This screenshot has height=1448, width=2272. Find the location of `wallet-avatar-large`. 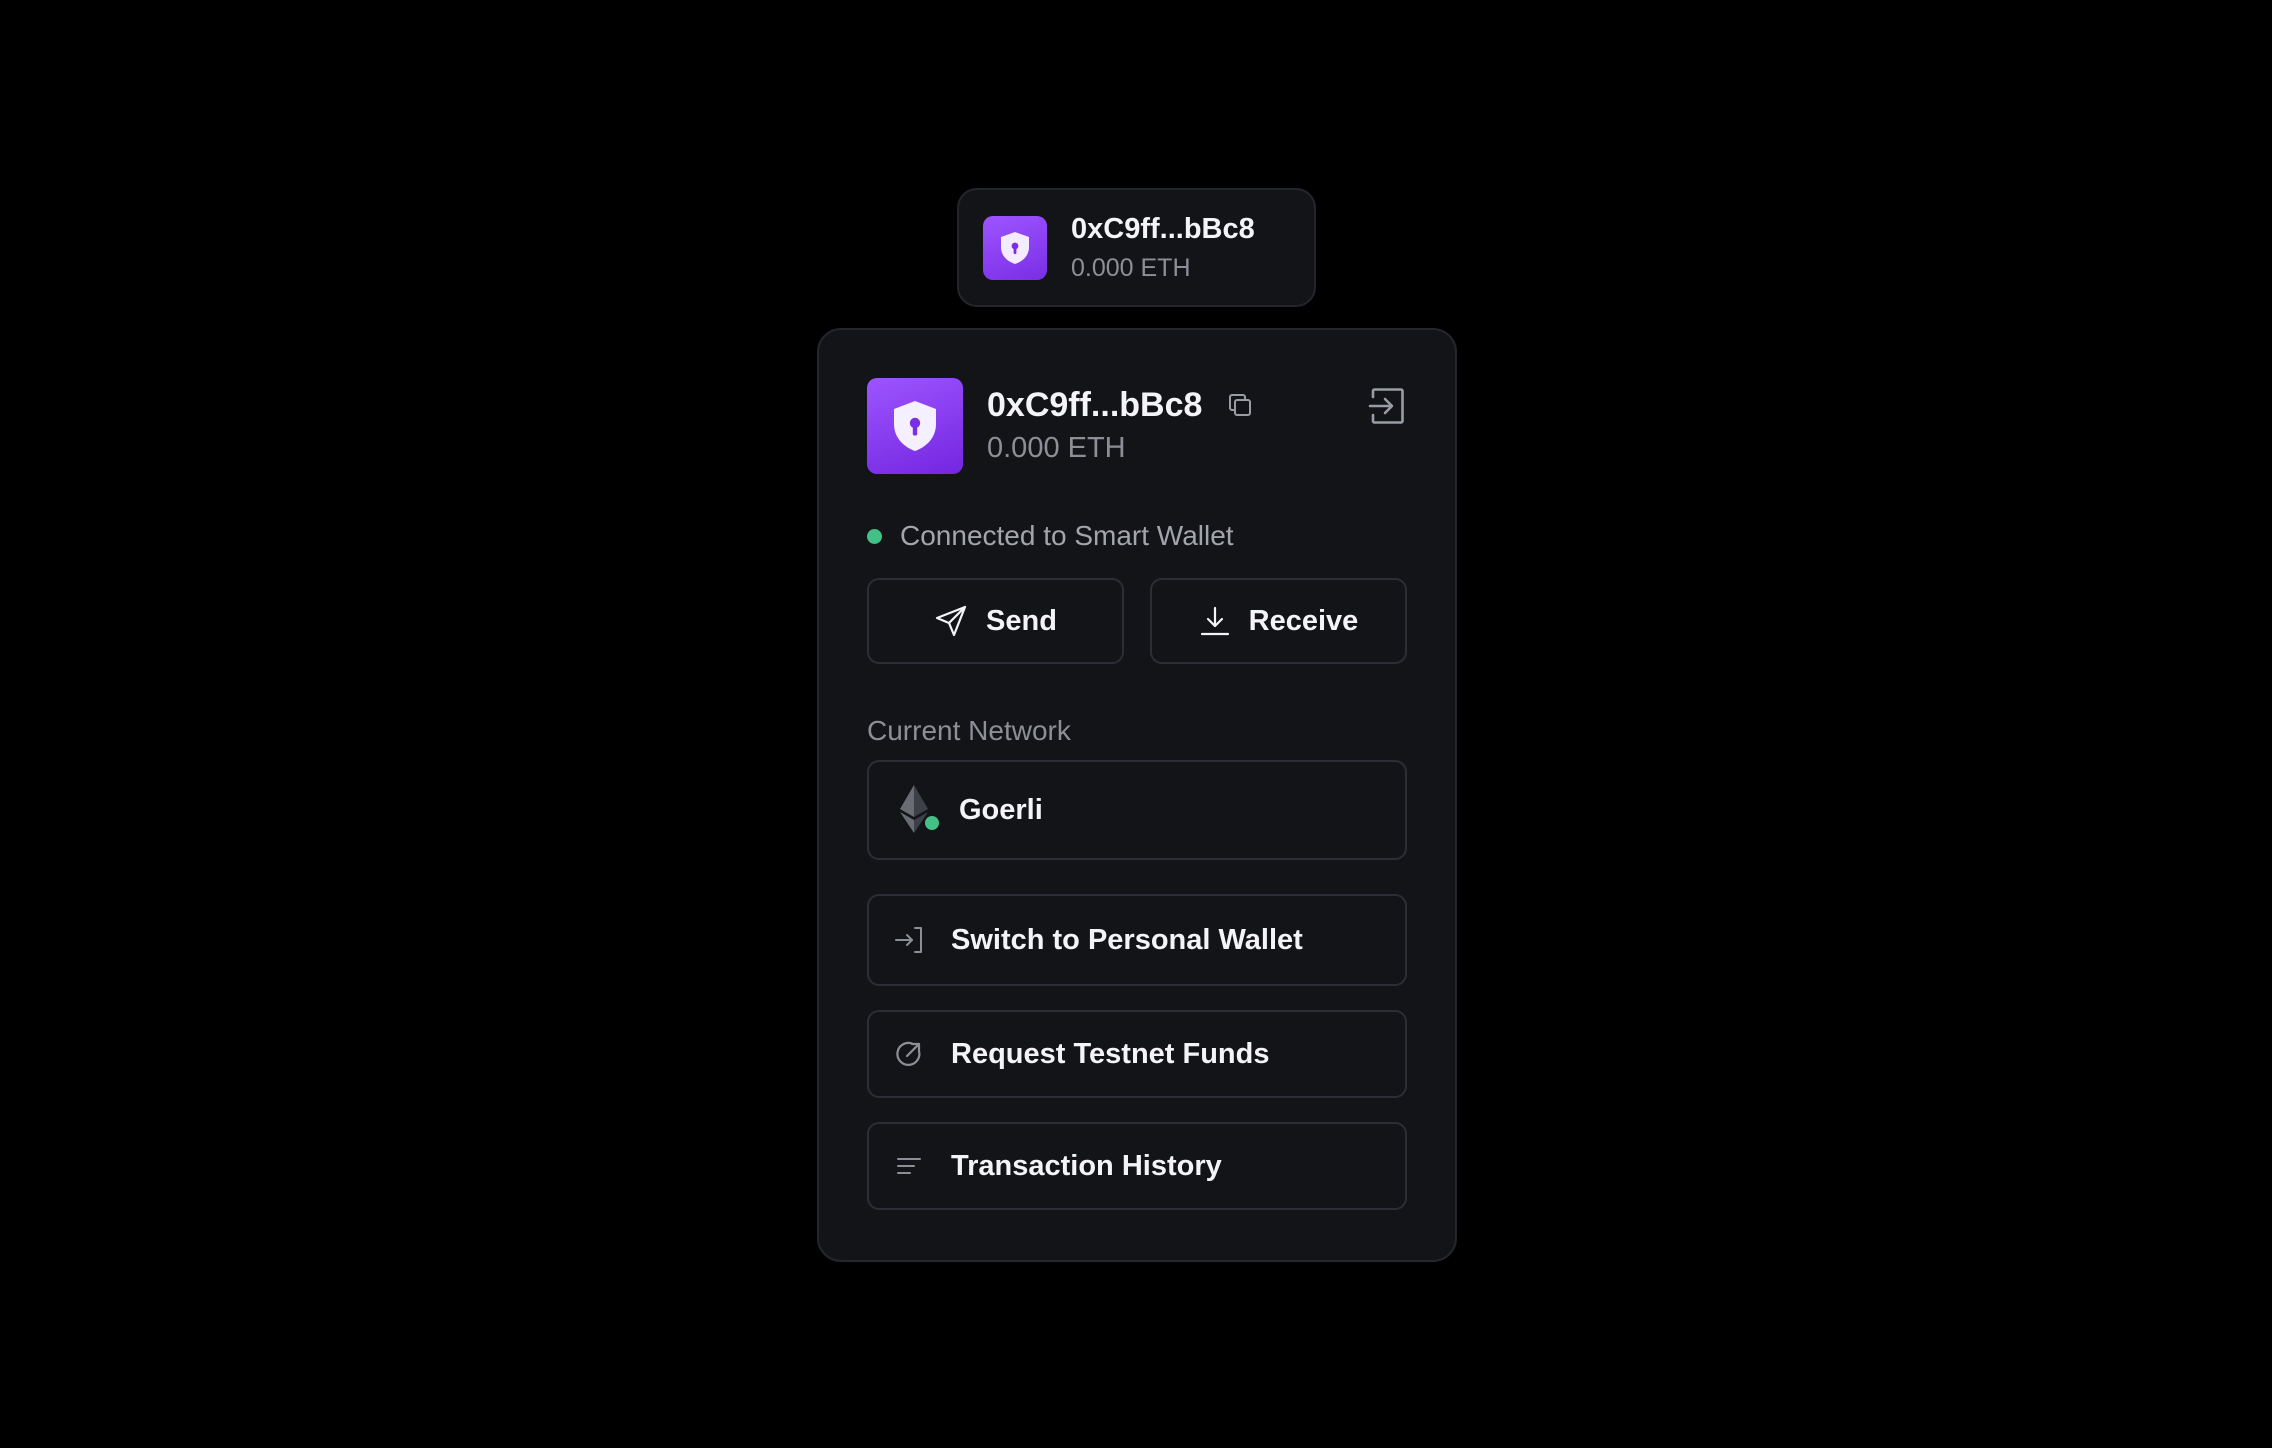

wallet-avatar-large is located at coordinates (915, 426).